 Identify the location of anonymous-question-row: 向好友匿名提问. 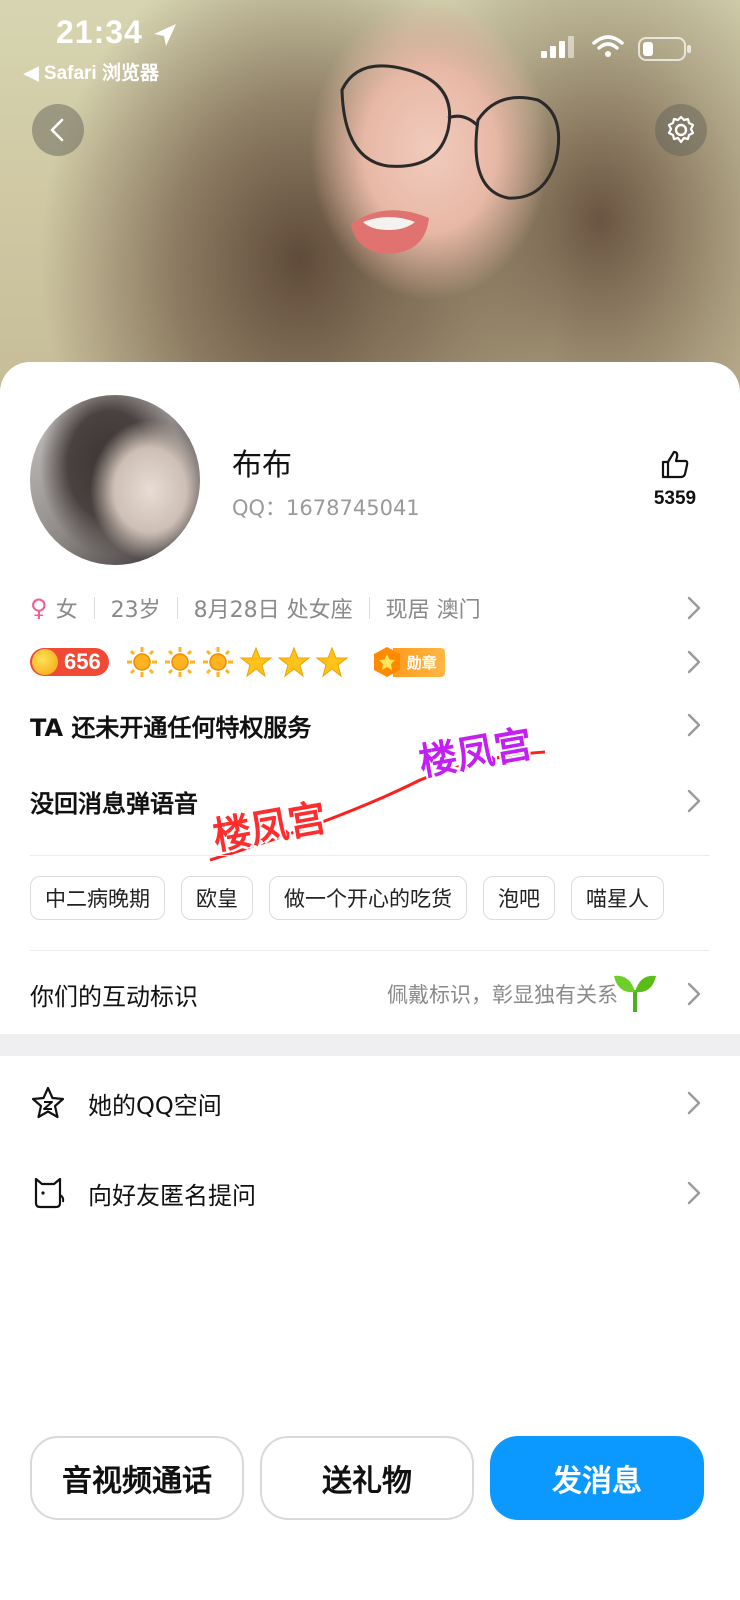
(370, 1193).